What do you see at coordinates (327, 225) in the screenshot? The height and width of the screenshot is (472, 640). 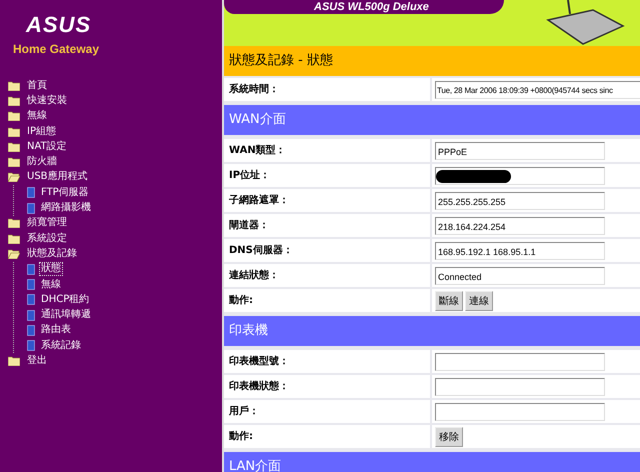 I see `field-label: 閘道器：` at bounding box center [327, 225].